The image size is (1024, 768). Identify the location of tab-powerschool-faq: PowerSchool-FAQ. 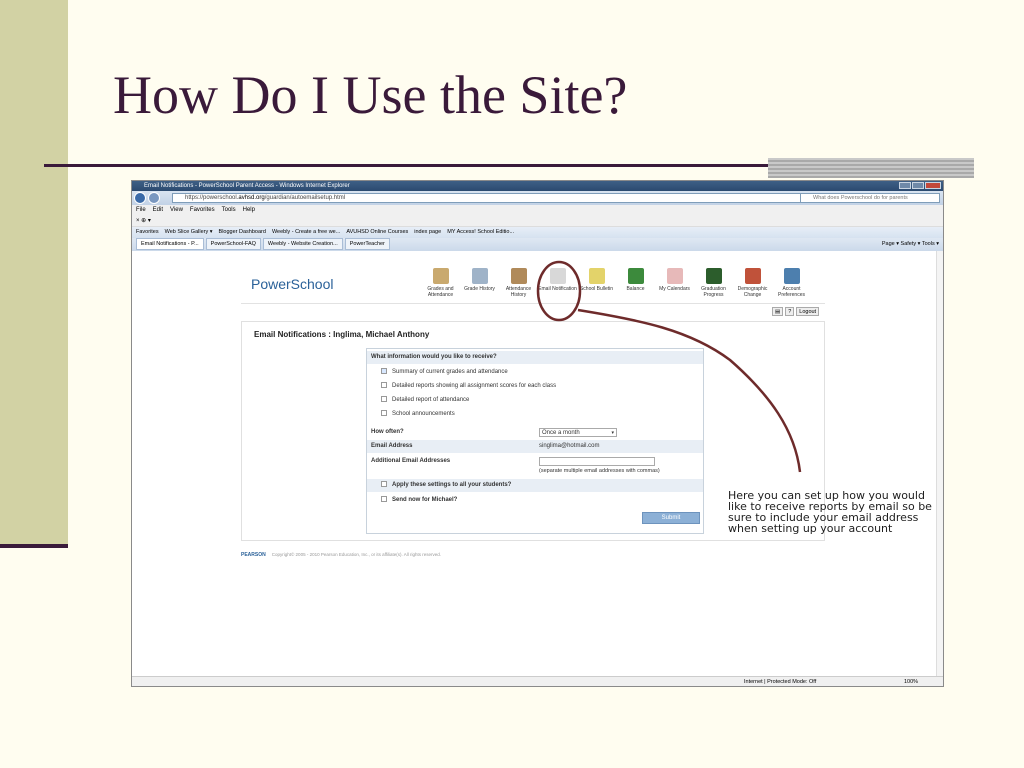
(233, 244).